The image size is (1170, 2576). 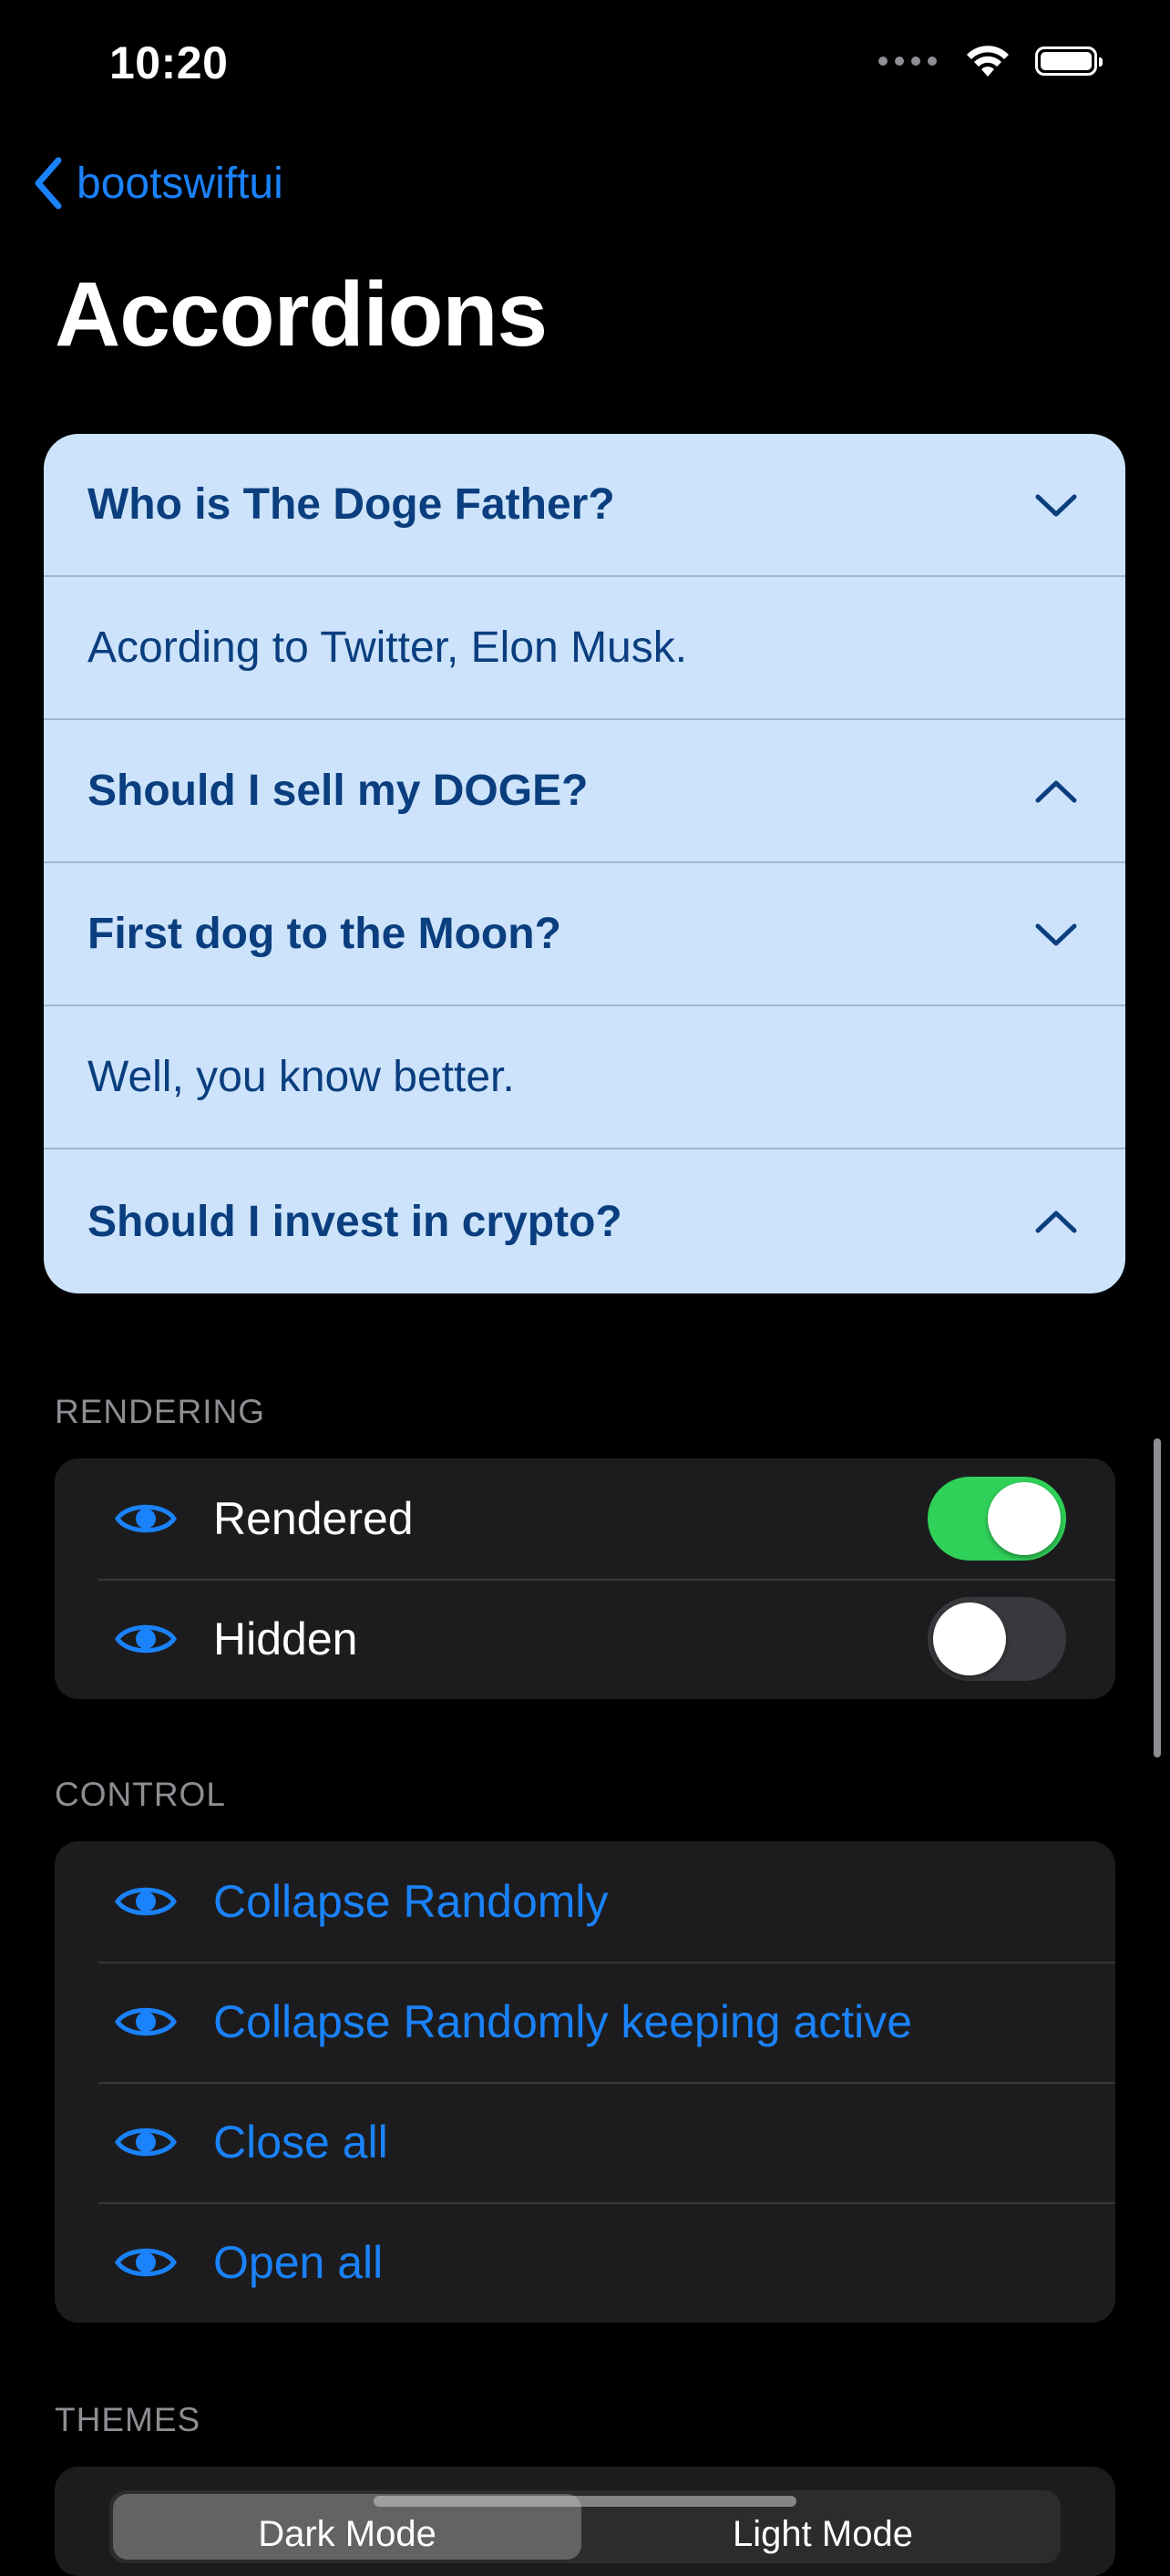 I want to click on rendering-group: Rendered Hidden, so click(x=585, y=1578).